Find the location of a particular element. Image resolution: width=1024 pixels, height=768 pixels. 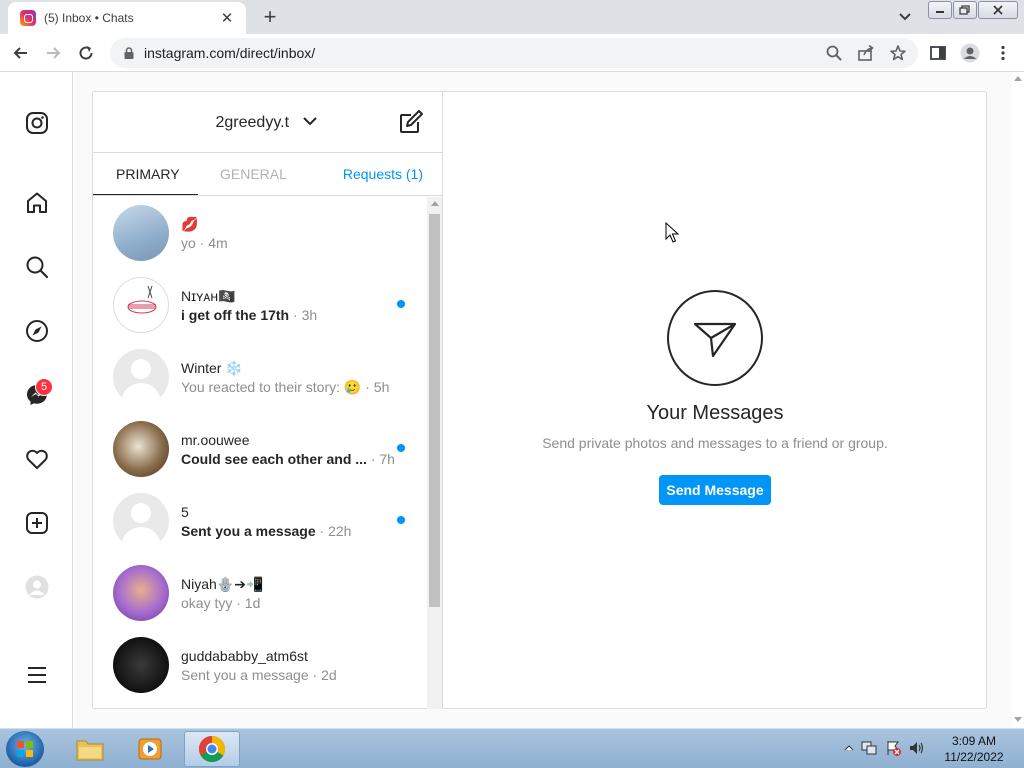

new-tab-button: + is located at coordinates (270, 17).